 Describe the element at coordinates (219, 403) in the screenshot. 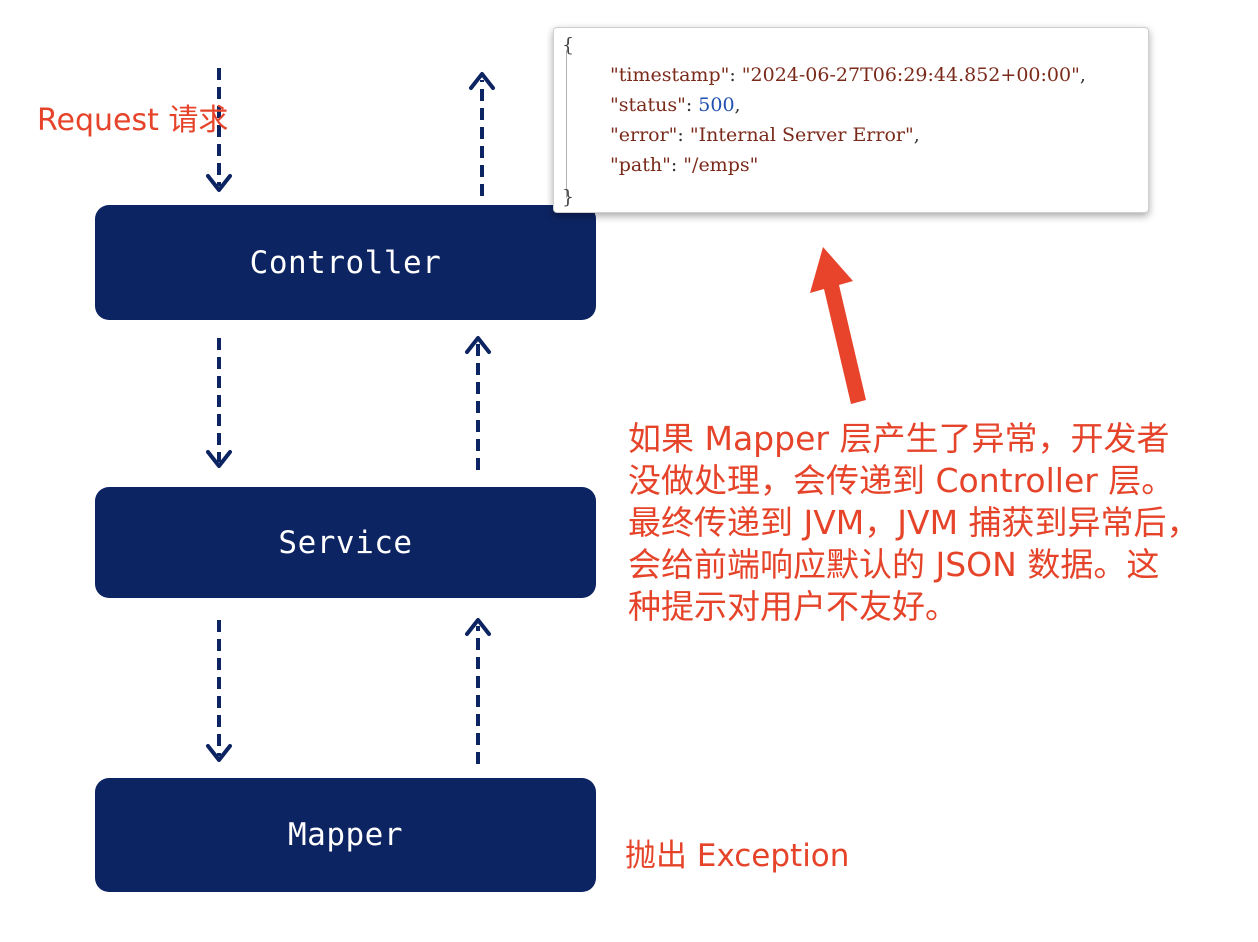

I see `arrow-controller-to-service` at that location.